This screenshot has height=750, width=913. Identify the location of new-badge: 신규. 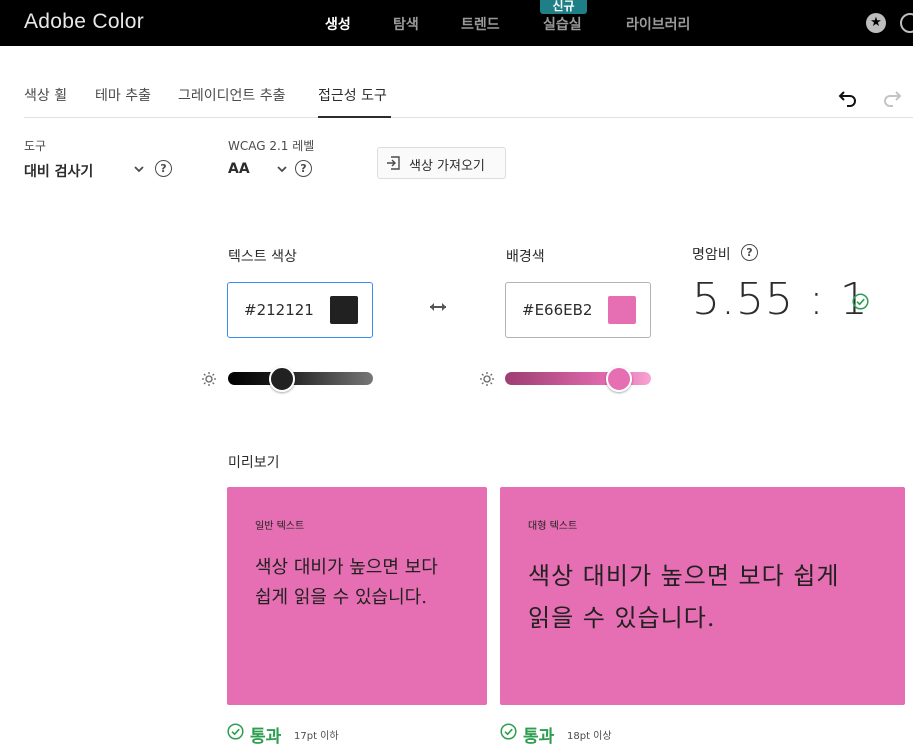
(563, 7).